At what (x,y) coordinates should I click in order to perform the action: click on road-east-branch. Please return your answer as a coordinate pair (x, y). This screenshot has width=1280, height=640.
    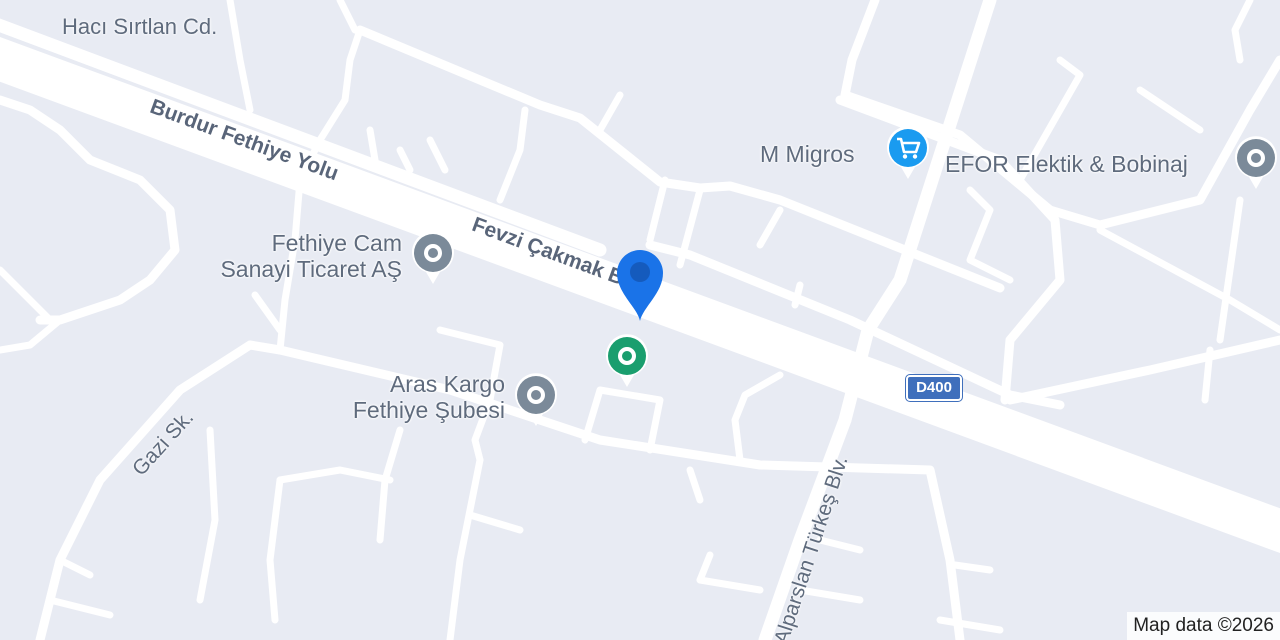
    Looking at the image, I should click on (1142, 370).